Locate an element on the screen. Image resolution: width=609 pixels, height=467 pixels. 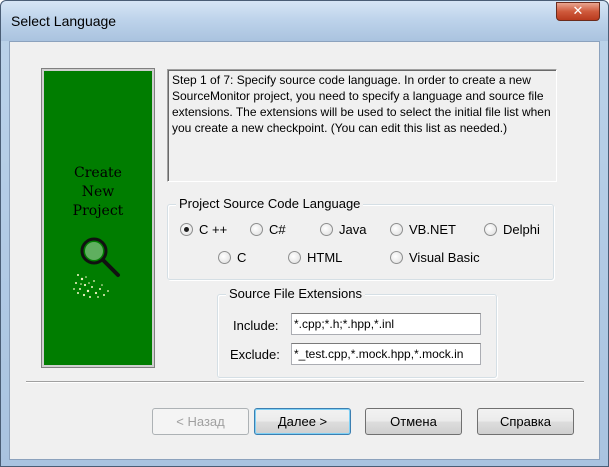
radio-html: HTML is located at coordinates (315, 257).